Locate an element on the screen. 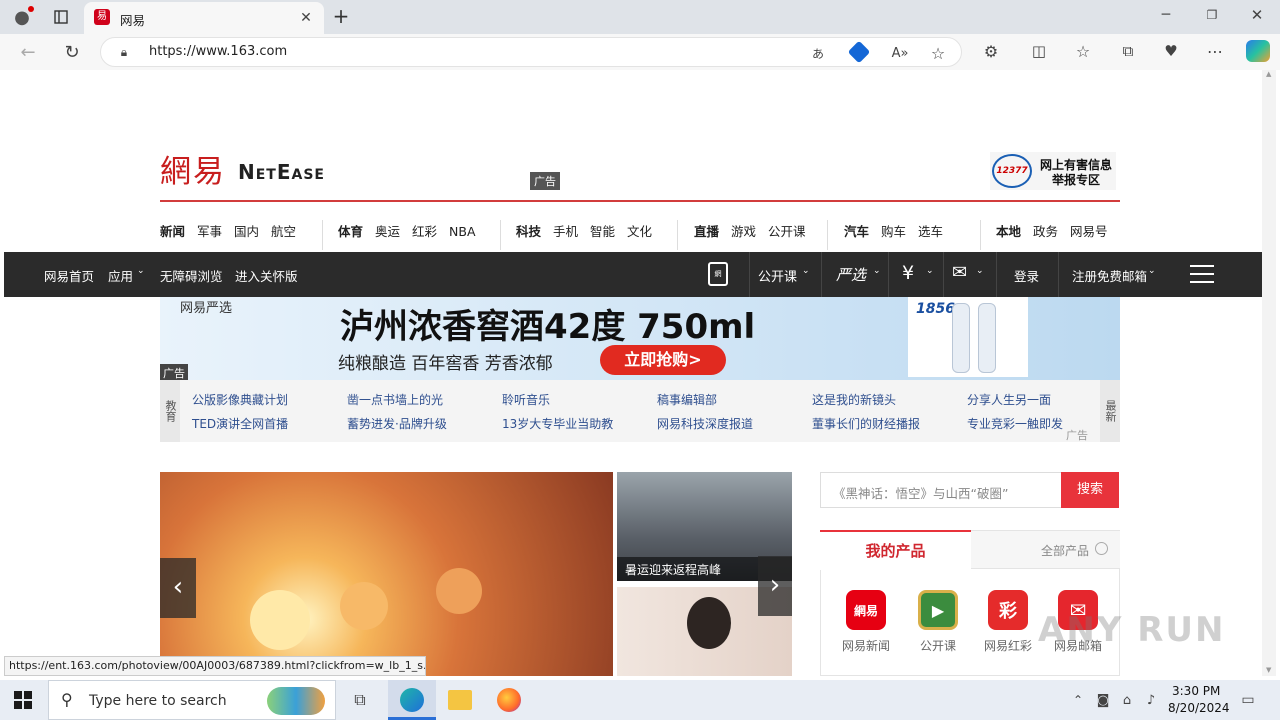  mail-icon: ✉ is located at coordinates (959, 272).